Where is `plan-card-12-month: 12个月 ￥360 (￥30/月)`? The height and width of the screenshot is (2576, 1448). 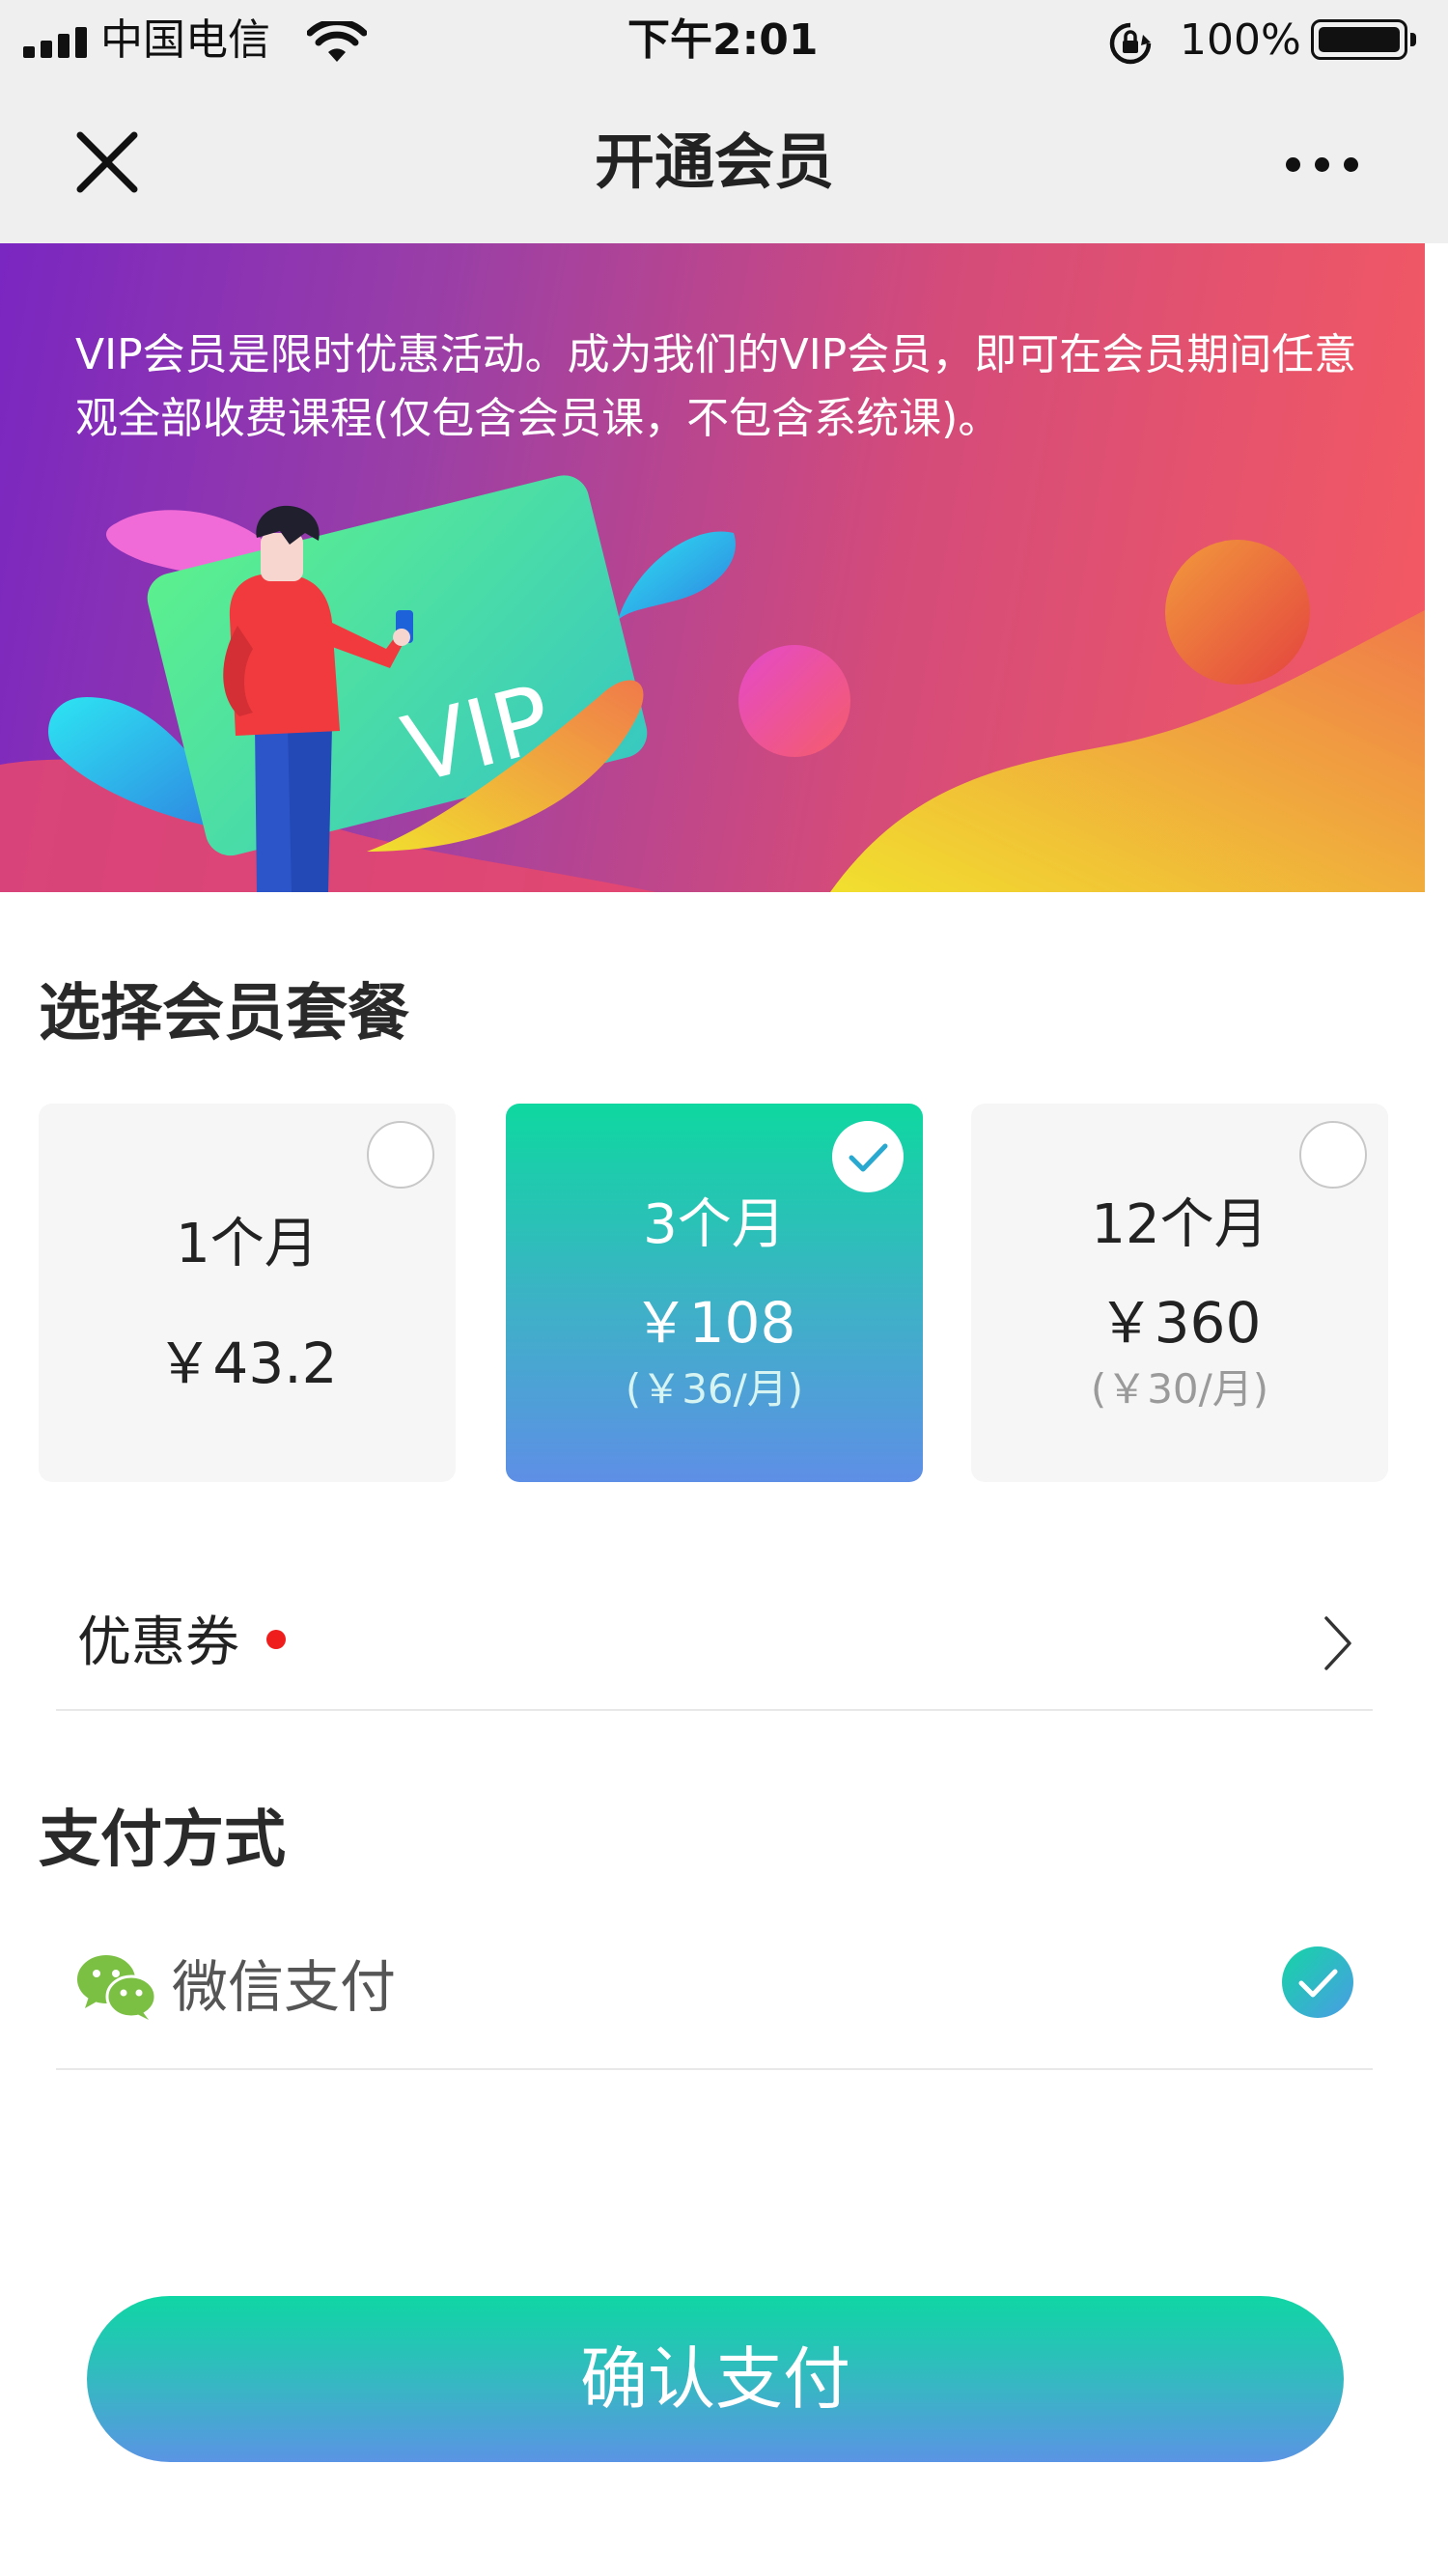
plan-card-12-month: 12个月 ￥360 (￥30/月) is located at coordinates (1179, 1293).